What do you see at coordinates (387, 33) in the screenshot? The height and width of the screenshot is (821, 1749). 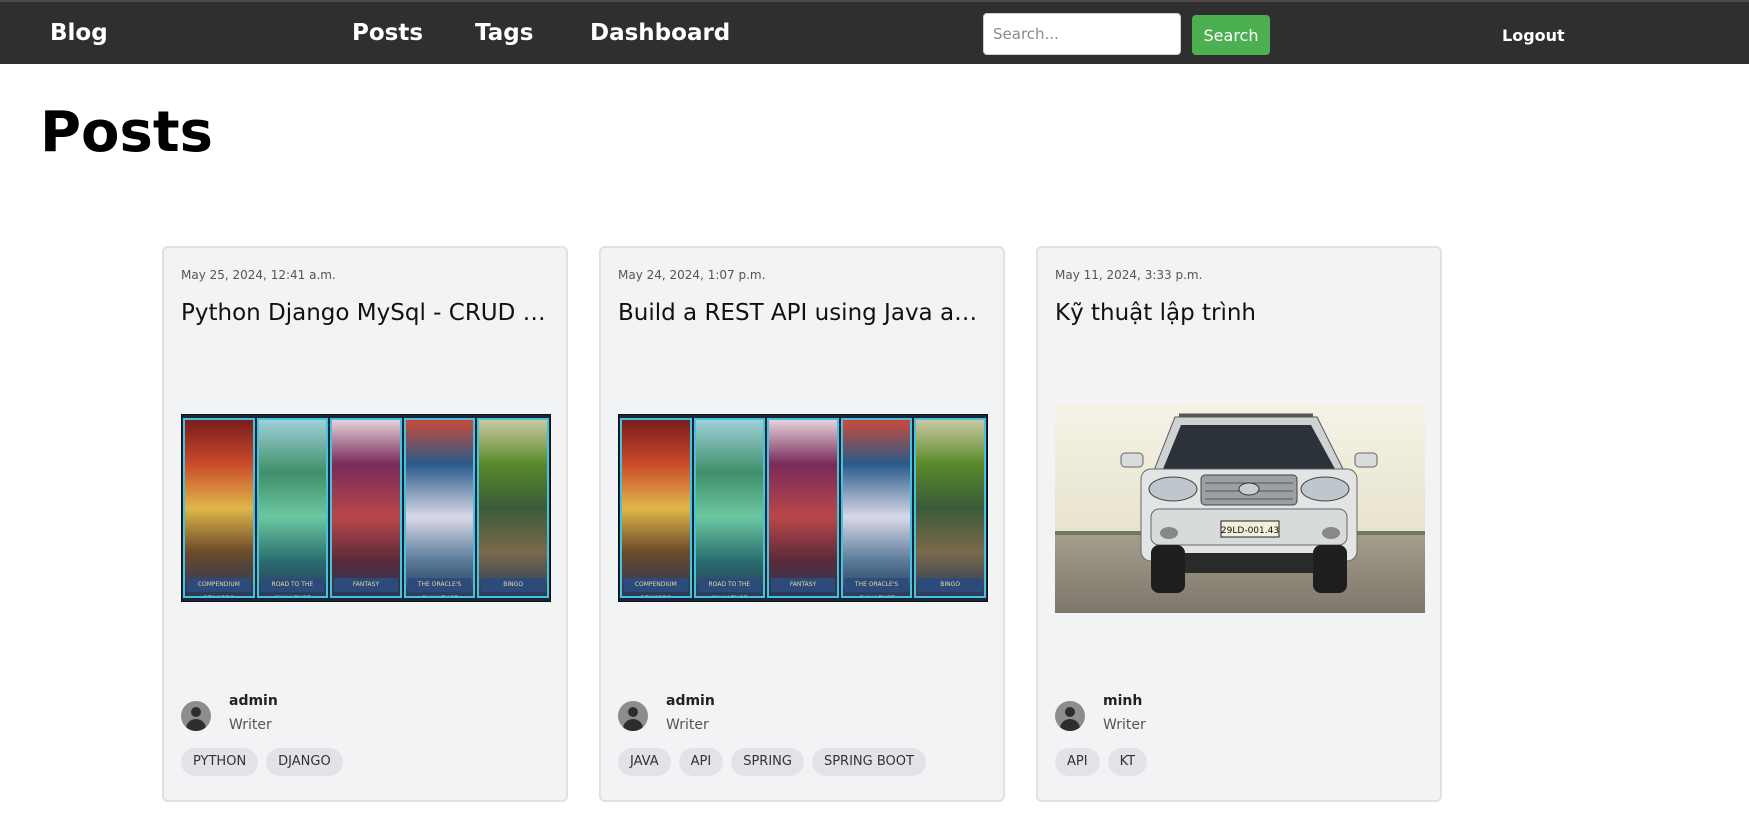 I see `nav-link-posts: Posts` at bounding box center [387, 33].